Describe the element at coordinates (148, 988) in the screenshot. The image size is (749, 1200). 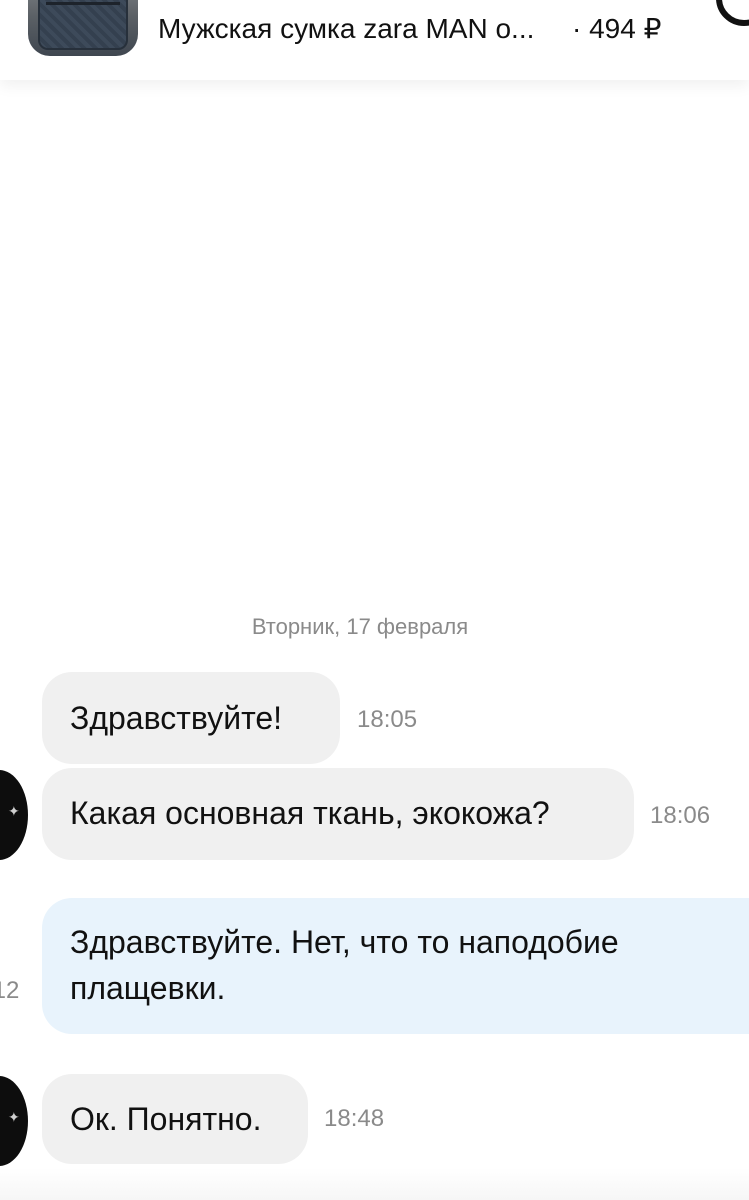
I see `message-text-line: плащевки.` at that location.